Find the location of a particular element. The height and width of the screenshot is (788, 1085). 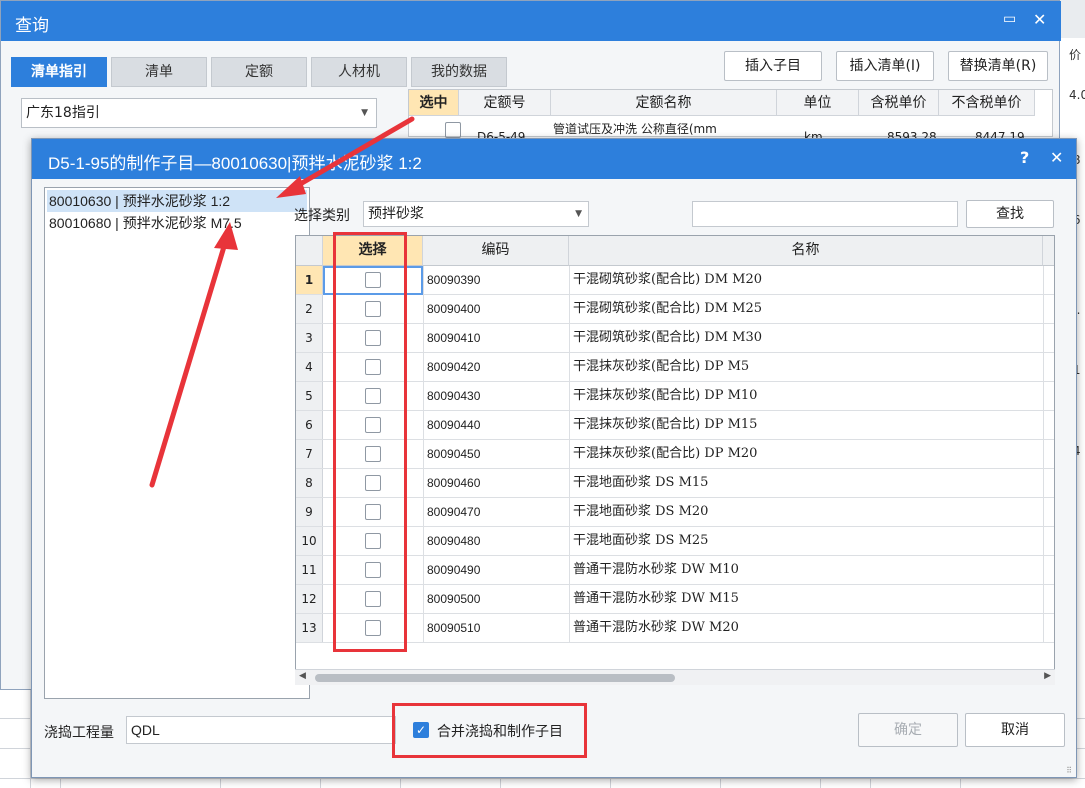

arrow-to-second-item is located at coordinates (189, 362).